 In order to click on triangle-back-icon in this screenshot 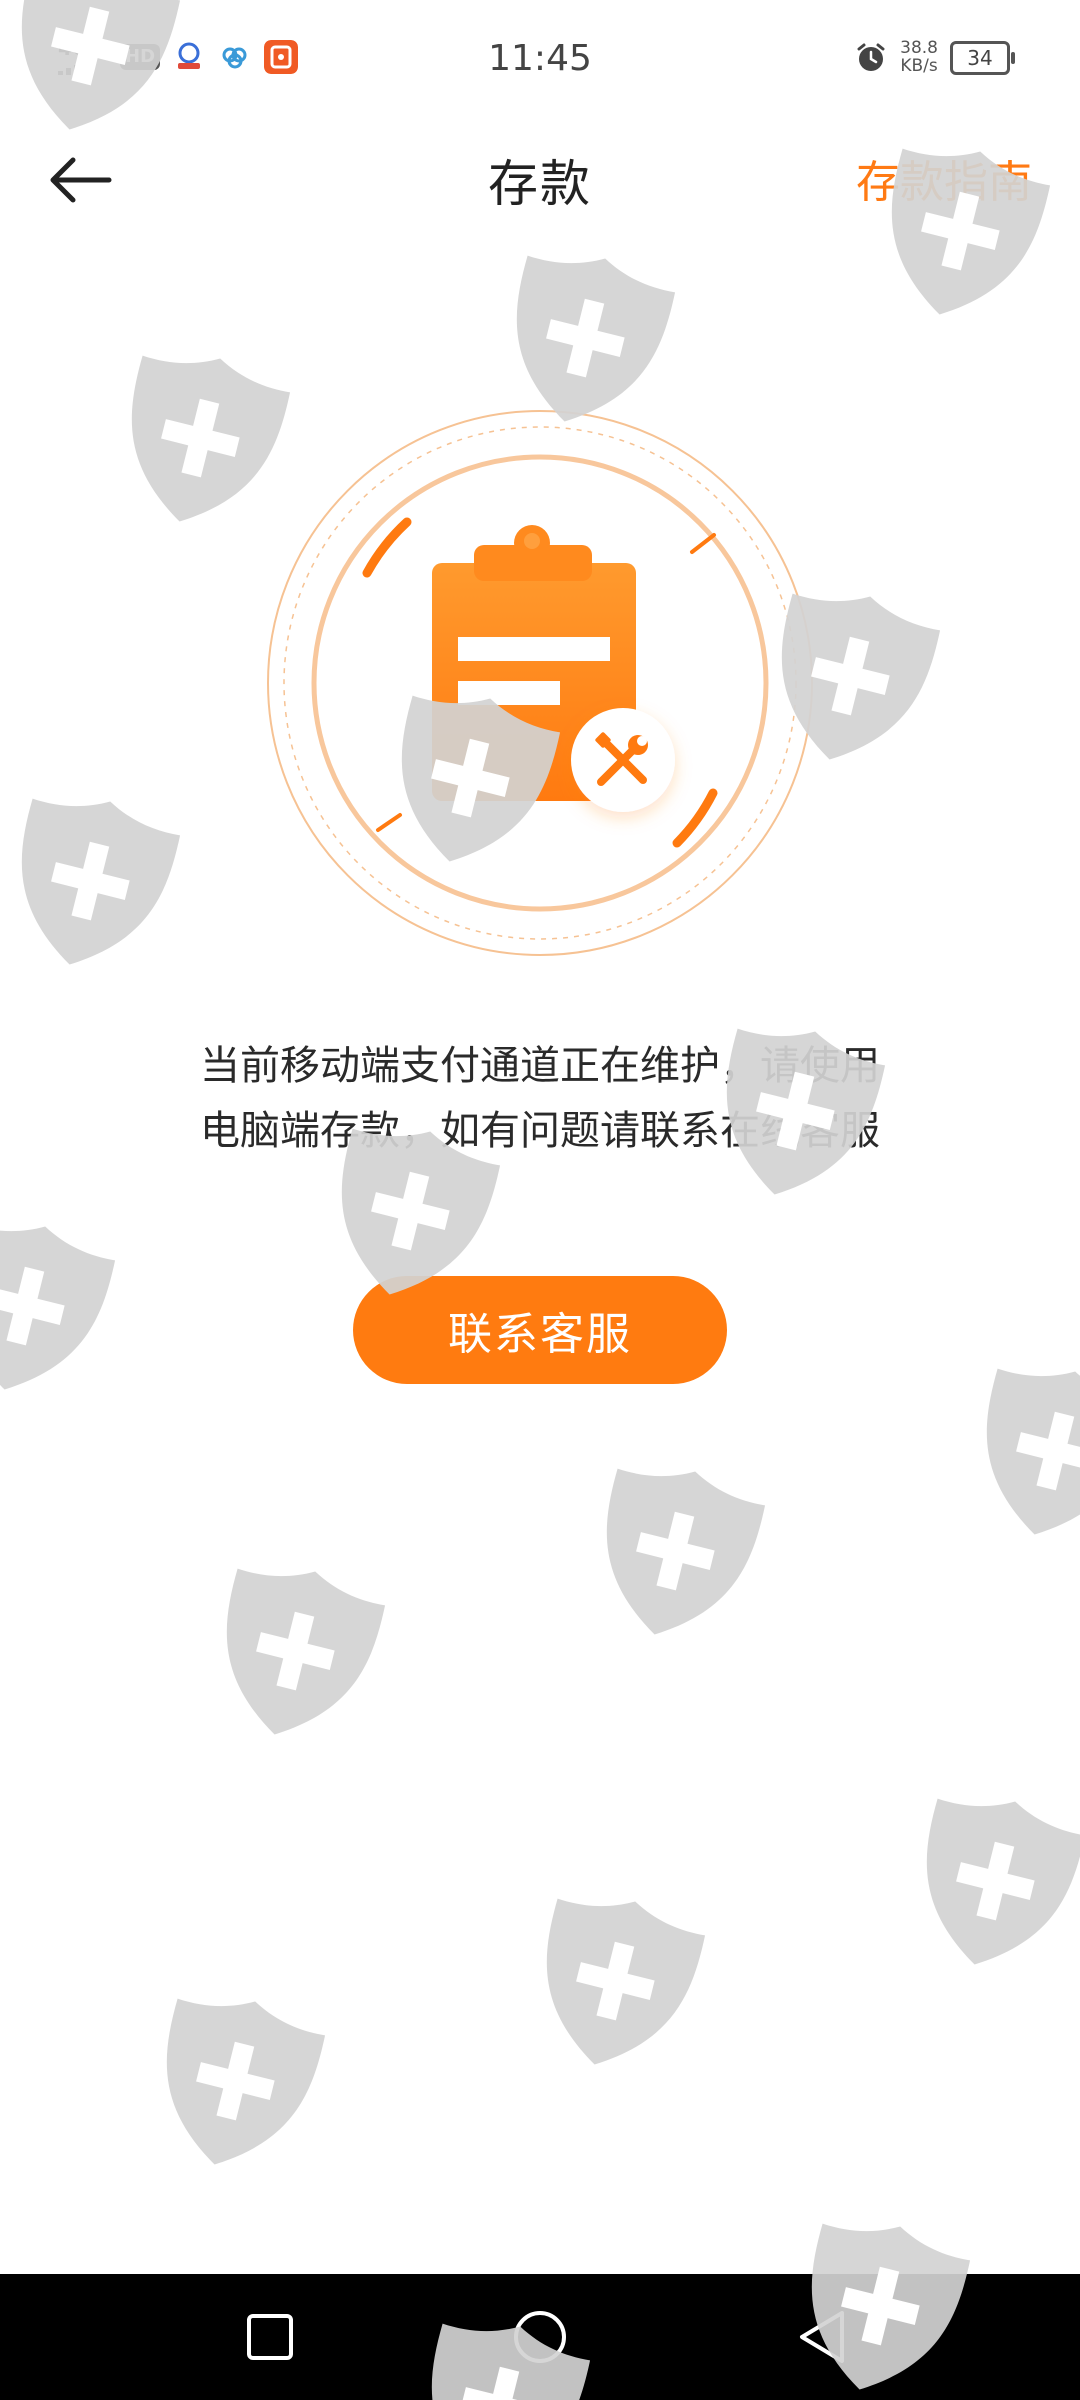, I will do `click(822, 2337)`.